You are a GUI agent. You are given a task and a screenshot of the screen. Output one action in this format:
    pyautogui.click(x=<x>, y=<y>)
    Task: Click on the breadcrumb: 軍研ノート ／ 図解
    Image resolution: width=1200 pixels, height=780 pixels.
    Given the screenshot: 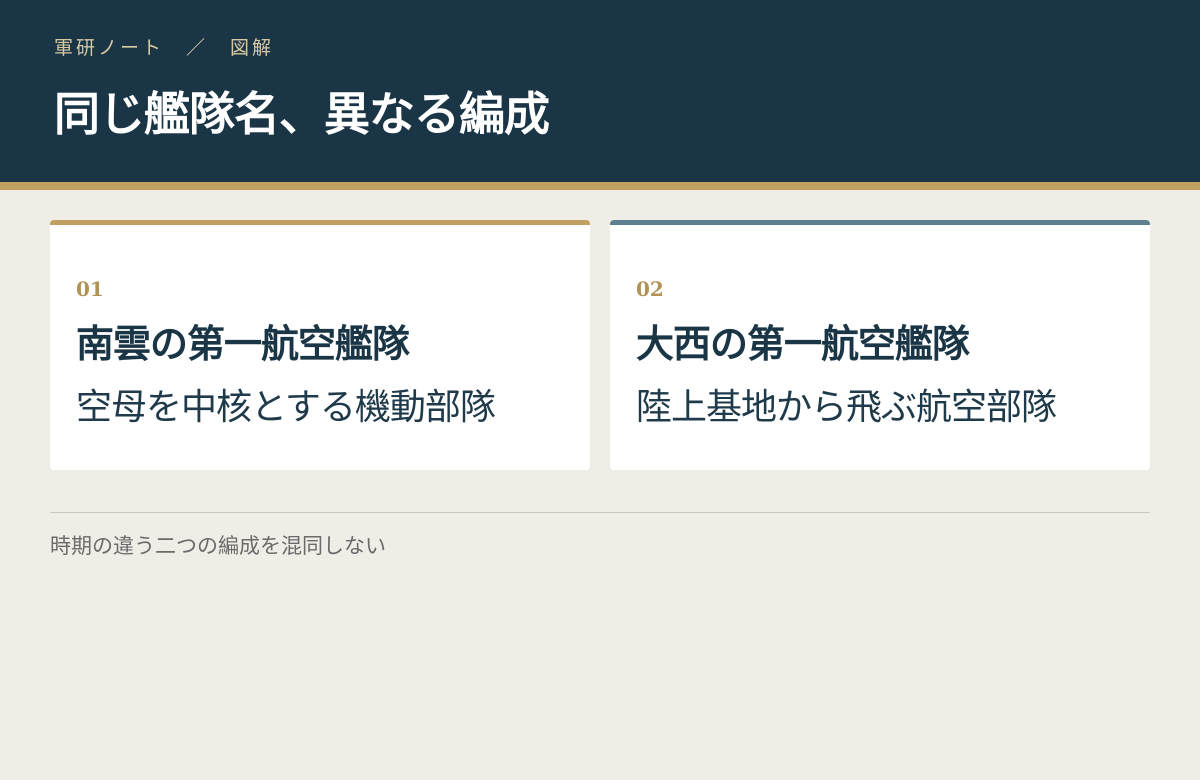 What is the action you would take?
    pyautogui.click(x=164, y=46)
    